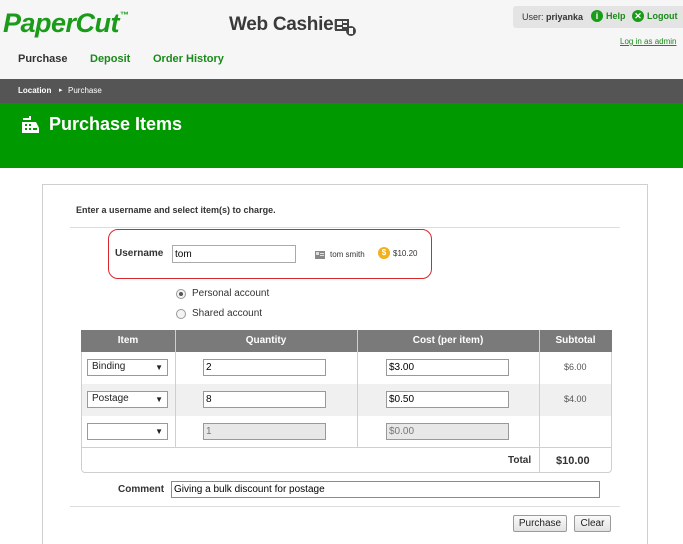  Describe the element at coordinates (384, 253) in the screenshot. I see `balance-coin-icon: $` at that location.